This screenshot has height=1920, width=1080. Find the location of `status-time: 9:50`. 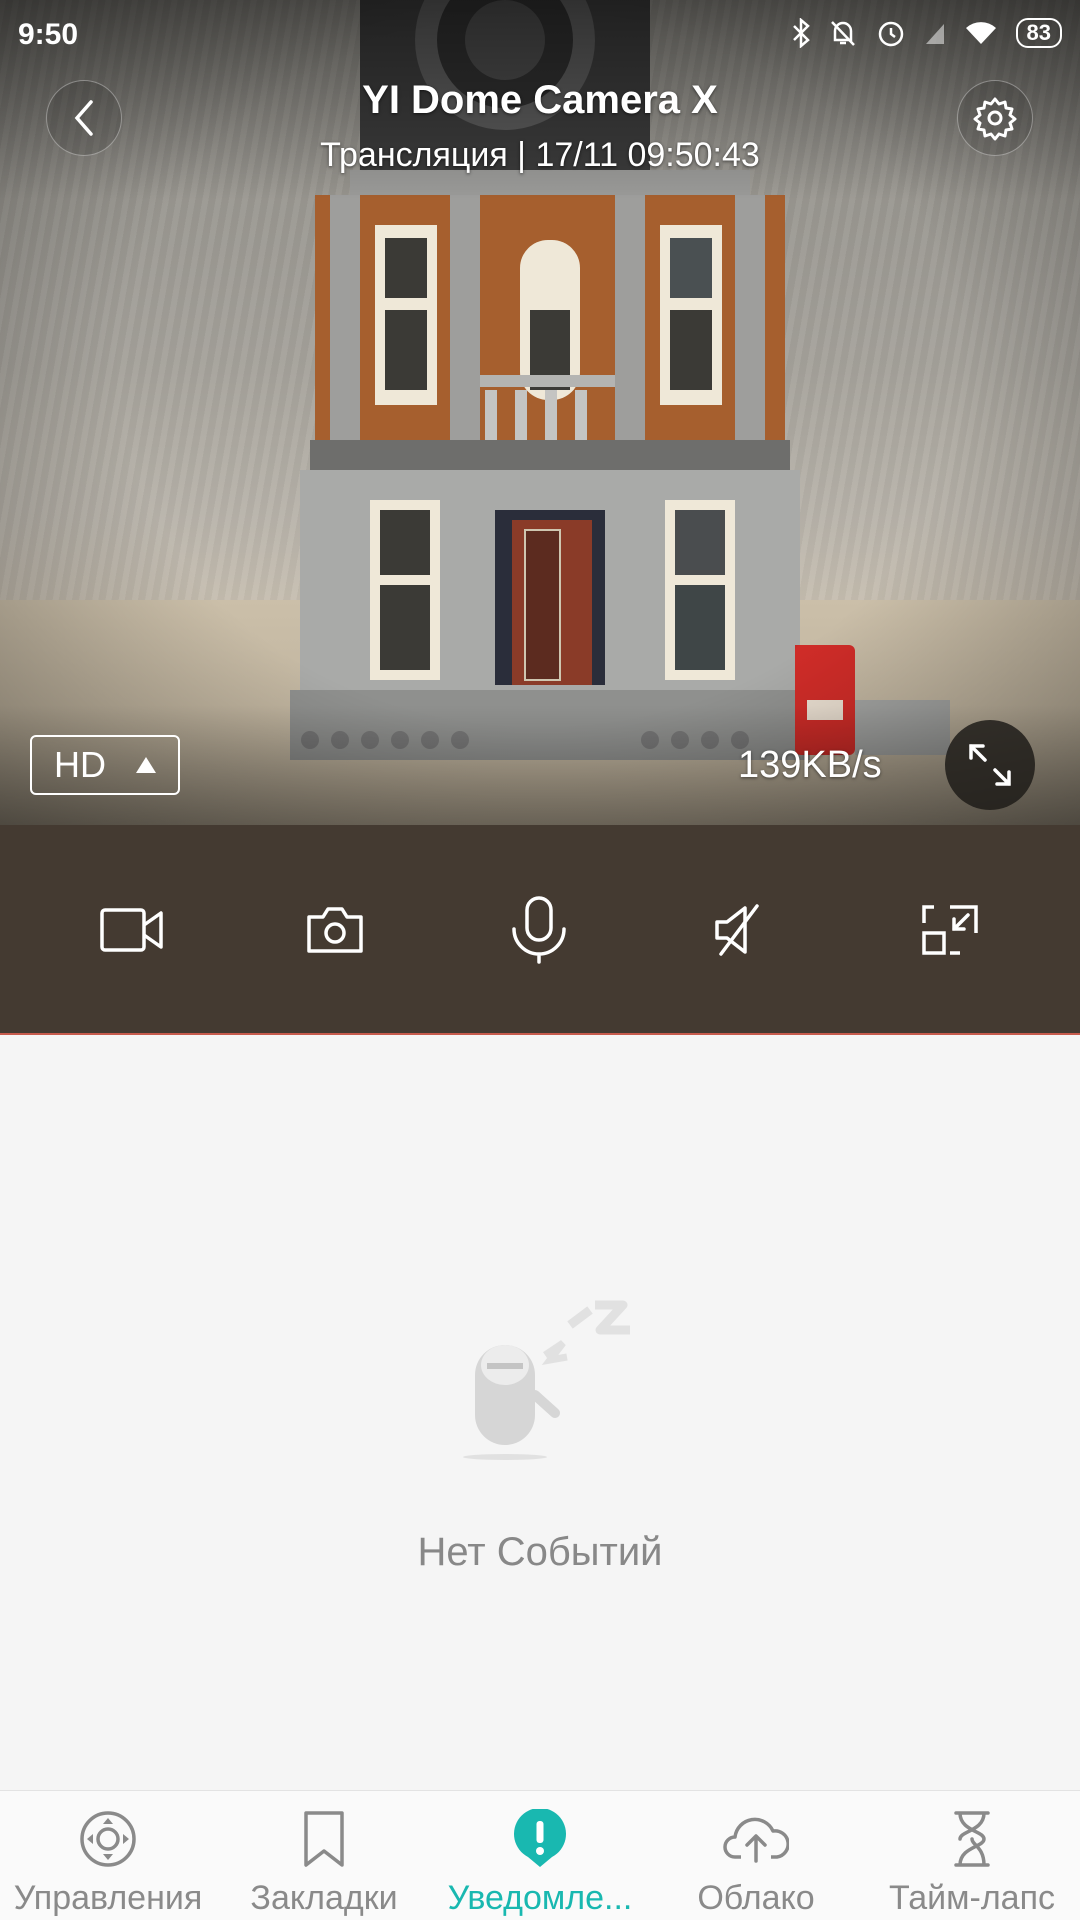

status-time: 9:50 is located at coordinates (48, 34).